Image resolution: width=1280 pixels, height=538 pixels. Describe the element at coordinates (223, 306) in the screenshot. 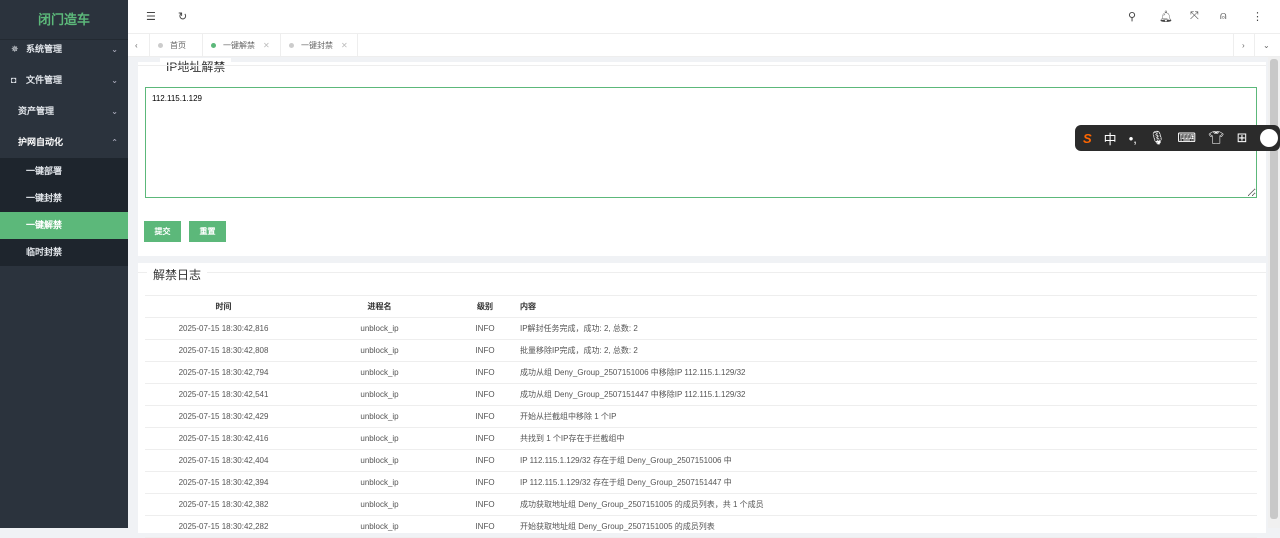

I see `col-time: 时间` at that location.